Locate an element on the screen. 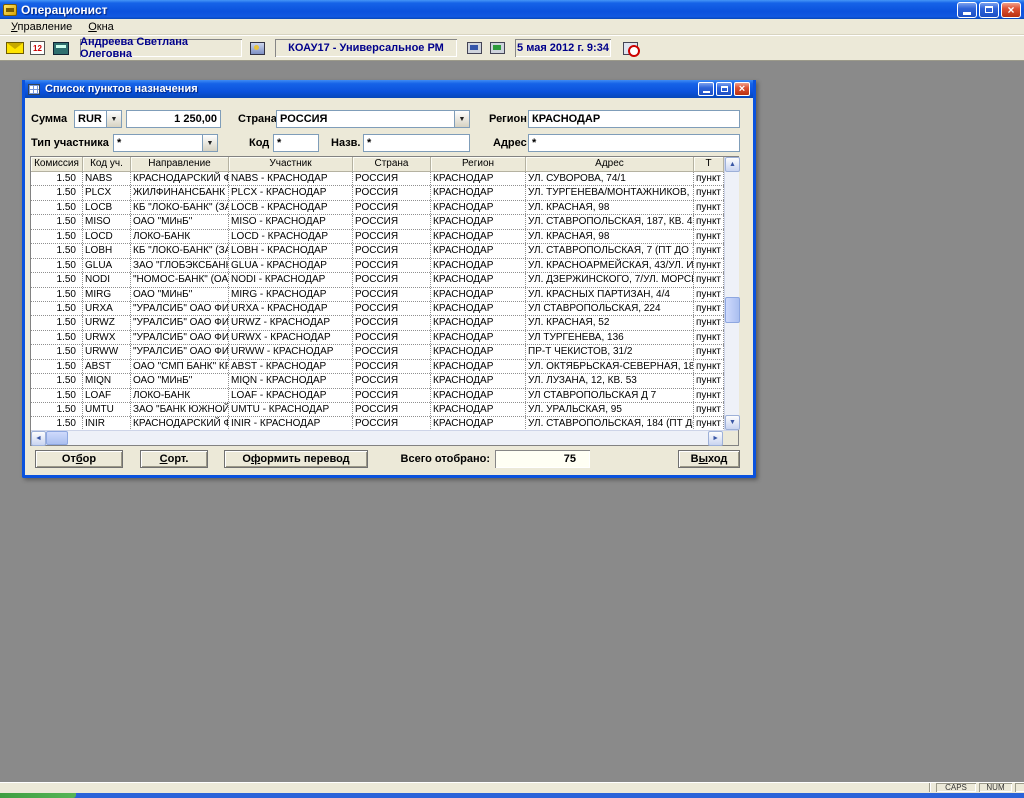 The image size is (1024, 798). table-cell: LOCB is located at coordinates (107, 207).